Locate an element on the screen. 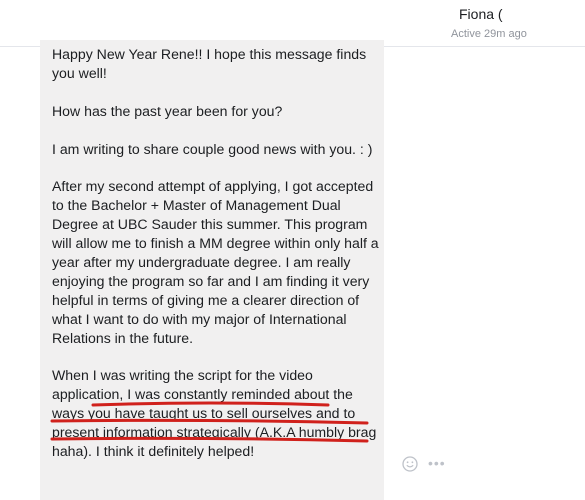  message-paragraph: How has the past year been for you? is located at coordinates (167, 110).